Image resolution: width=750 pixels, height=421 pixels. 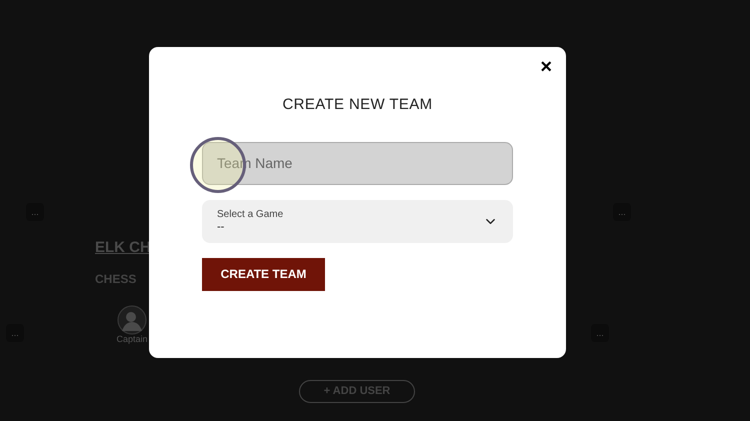 What do you see at coordinates (250, 215) in the screenshot?
I see `select-label: Select a Game` at bounding box center [250, 215].